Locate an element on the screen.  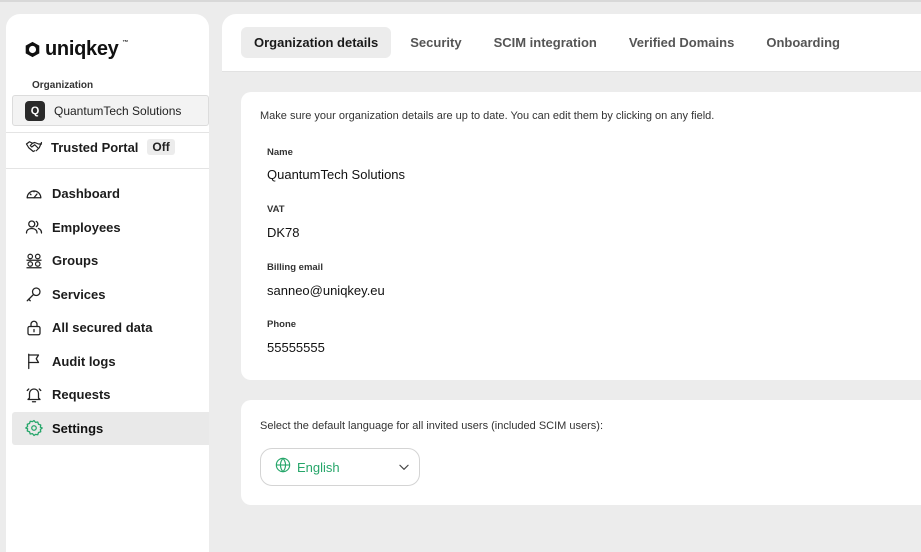
organization-switcher: Q QuantumTech Solutions is located at coordinates (110, 110).